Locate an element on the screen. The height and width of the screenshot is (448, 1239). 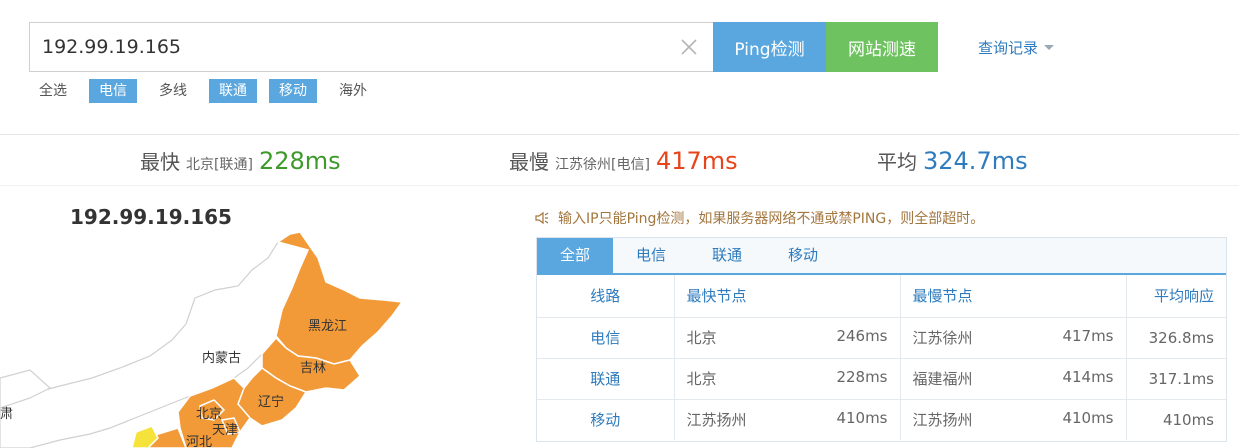
slow-node: 江苏徐州 is located at coordinates (942, 338).